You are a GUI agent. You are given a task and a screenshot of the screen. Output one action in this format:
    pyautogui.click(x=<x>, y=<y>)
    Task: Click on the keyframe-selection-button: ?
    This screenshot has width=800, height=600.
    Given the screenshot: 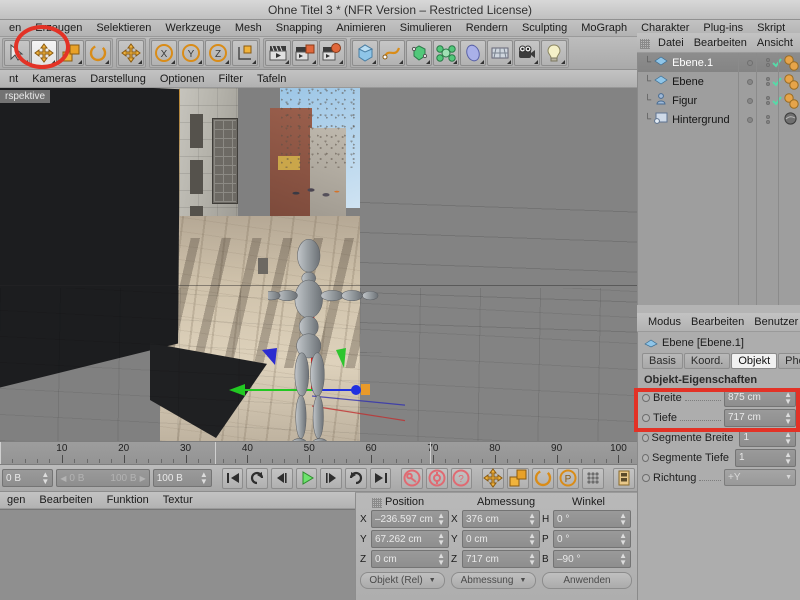 What is the action you would take?
    pyautogui.click(x=461, y=478)
    